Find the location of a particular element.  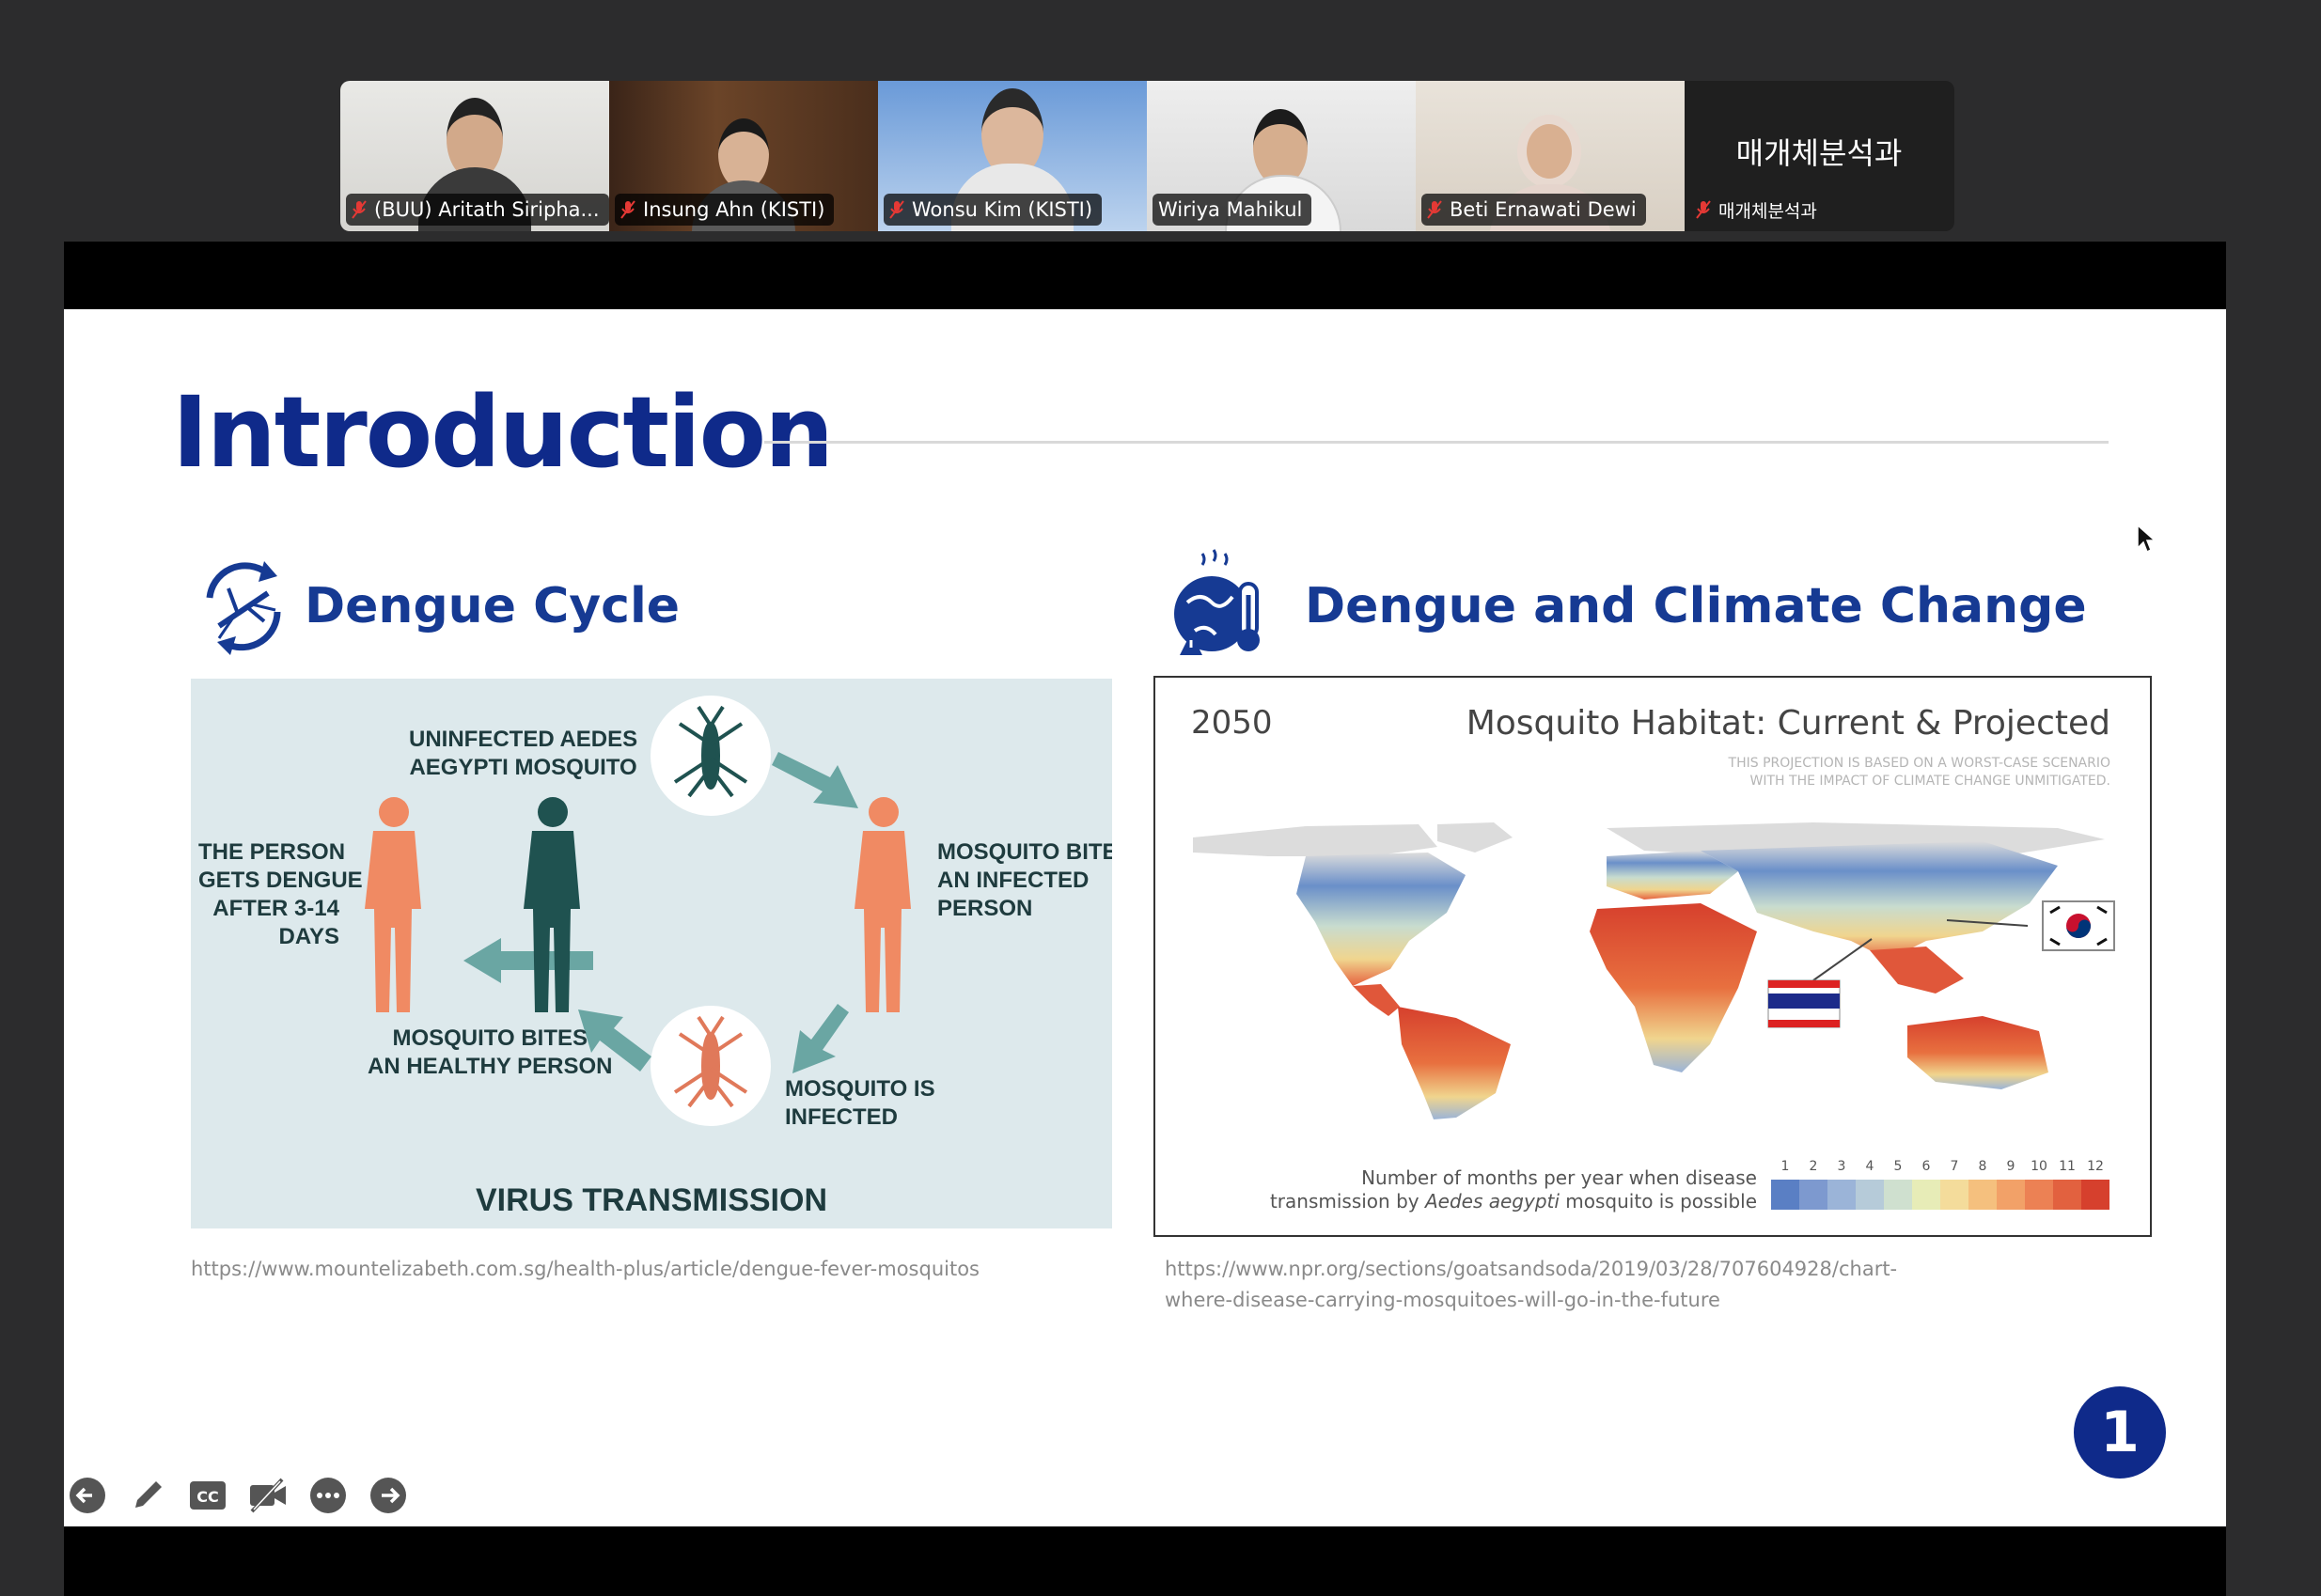

participant-name: Insung Ahn (KISTI) is located at coordinates (725, 210).